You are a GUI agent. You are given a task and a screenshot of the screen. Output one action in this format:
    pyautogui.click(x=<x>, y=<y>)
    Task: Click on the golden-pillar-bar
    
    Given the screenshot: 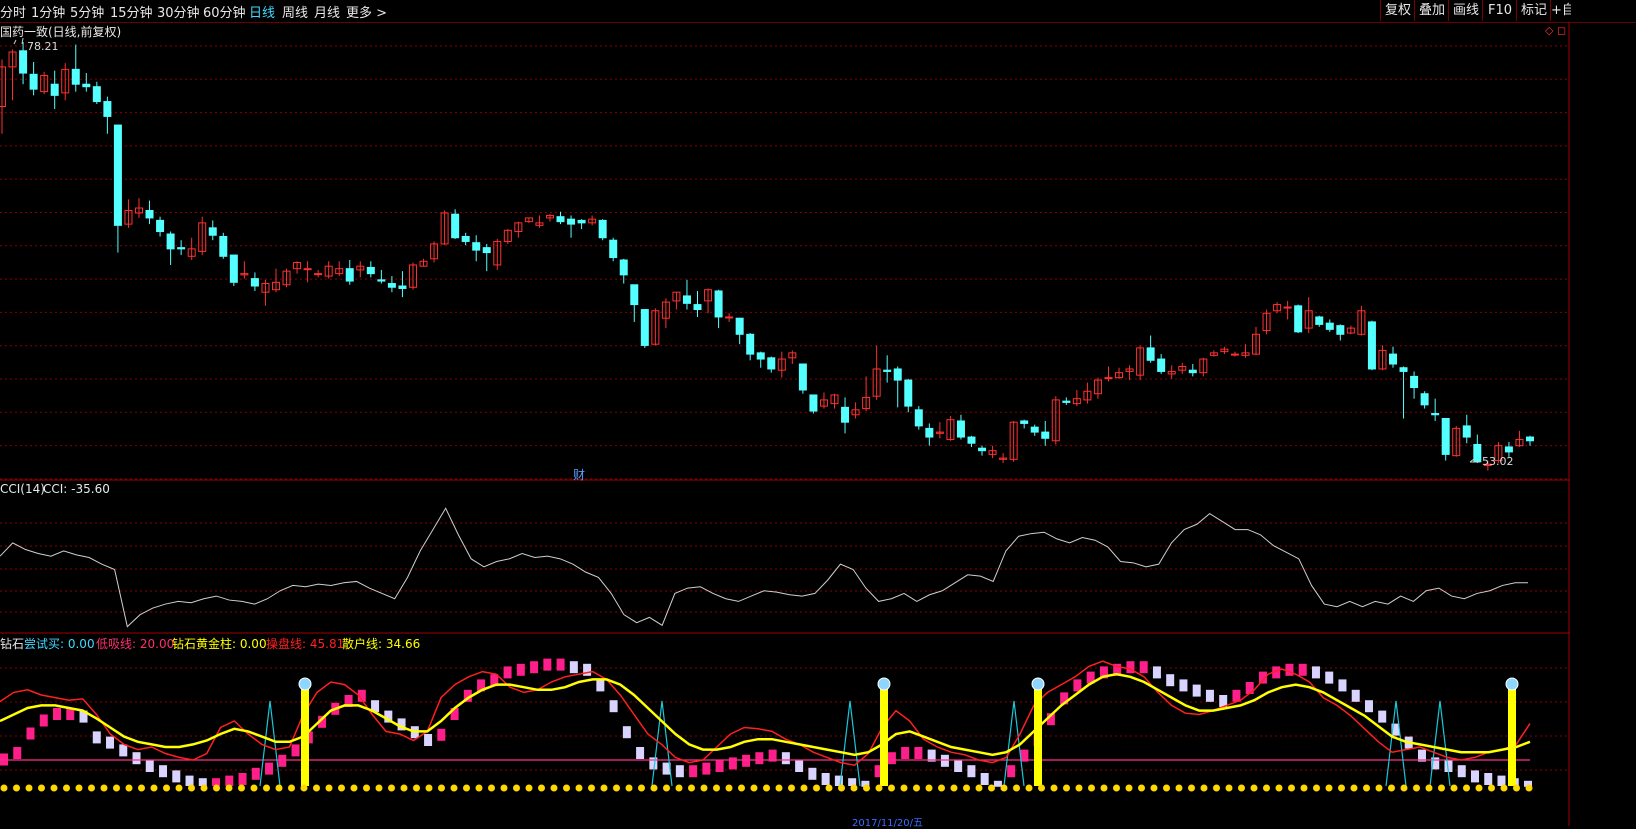 What is the action you would take?
    pyautogui.click(x=1038, y=737)
    